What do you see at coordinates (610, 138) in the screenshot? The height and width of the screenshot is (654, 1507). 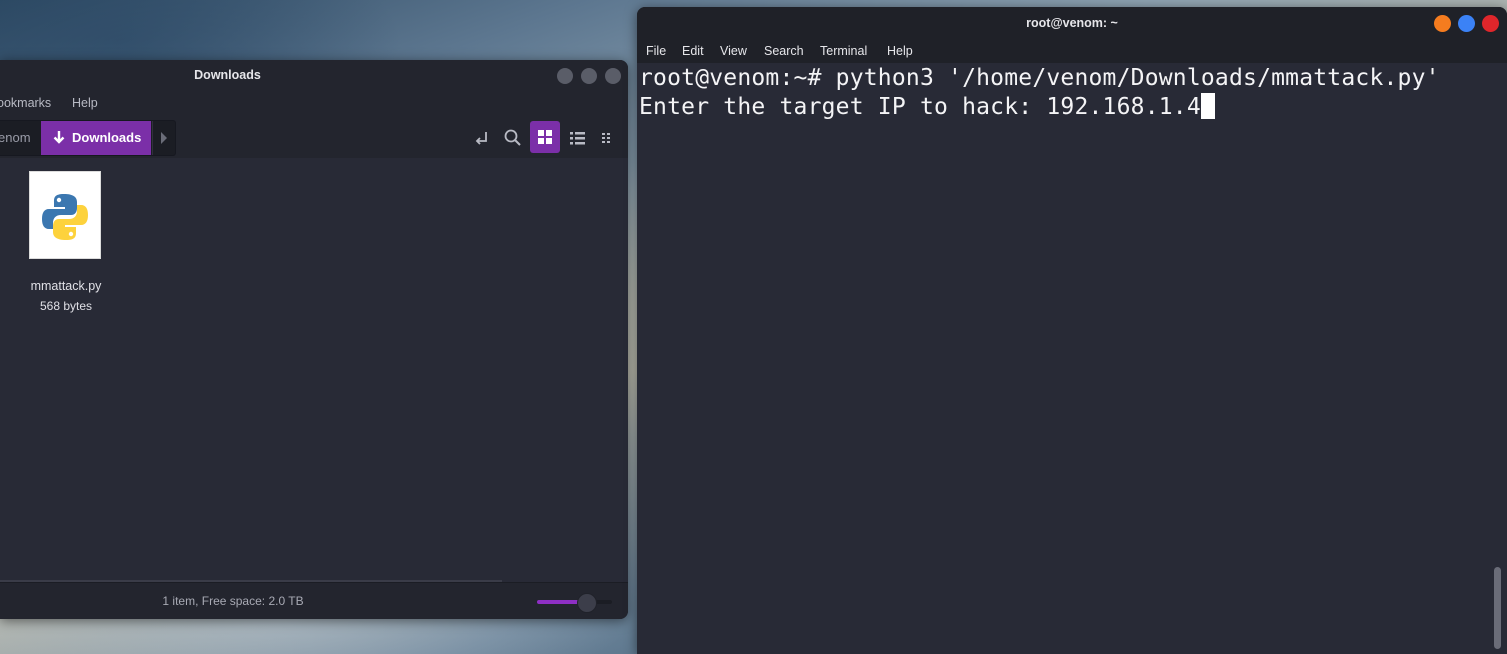 I see `compact-view-icon` at bounding box center [610, 138].